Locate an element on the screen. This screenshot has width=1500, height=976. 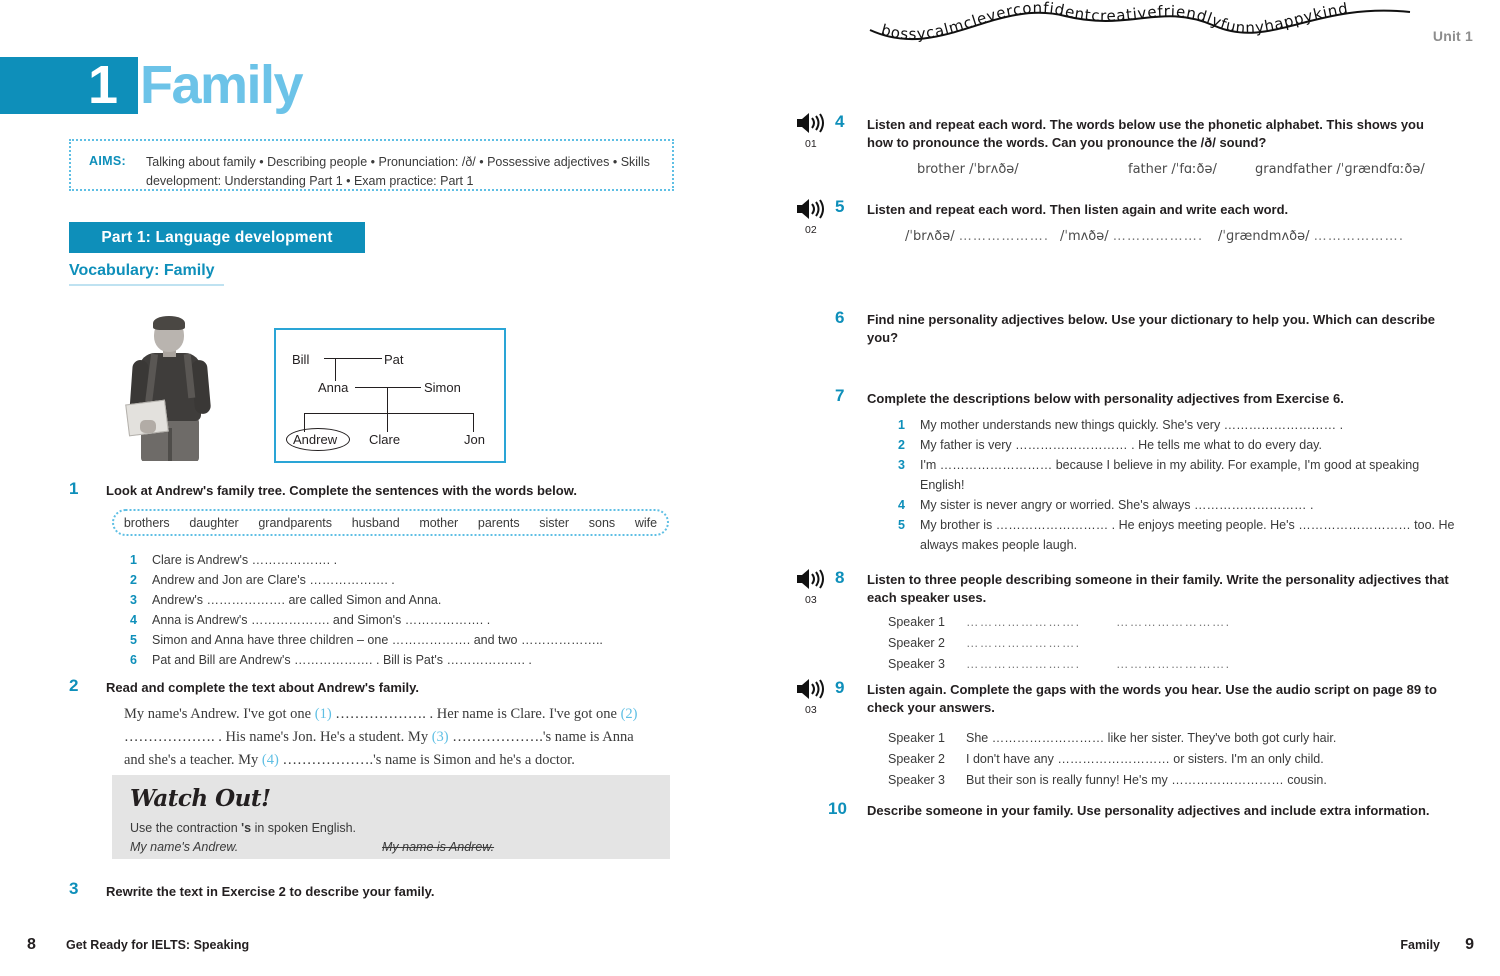
section-heading-vocabulary-family: Vocabulary: Family is located at coordinates (146, 274).